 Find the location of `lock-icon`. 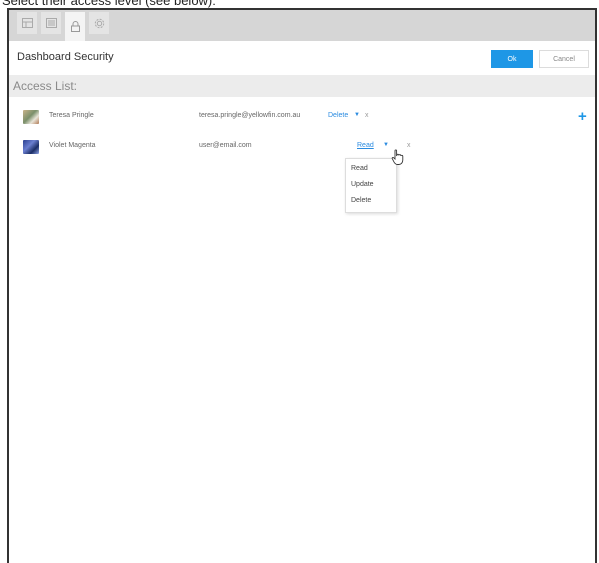

lock-icon is located at coordinates (75, 26).